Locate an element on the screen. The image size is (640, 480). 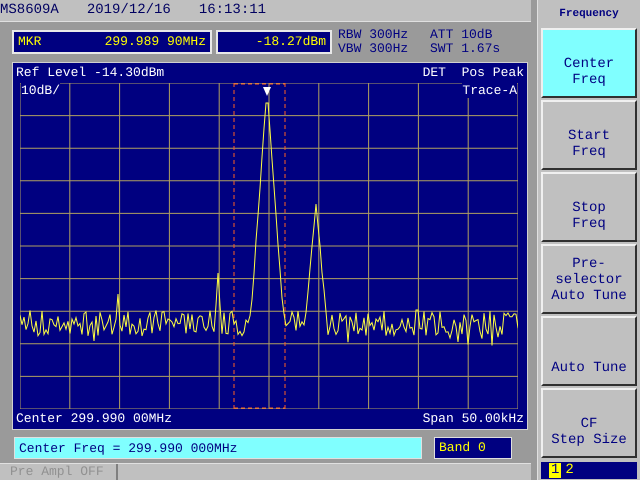
softkey-button: Center Freq is located at coordinates (589, 63).